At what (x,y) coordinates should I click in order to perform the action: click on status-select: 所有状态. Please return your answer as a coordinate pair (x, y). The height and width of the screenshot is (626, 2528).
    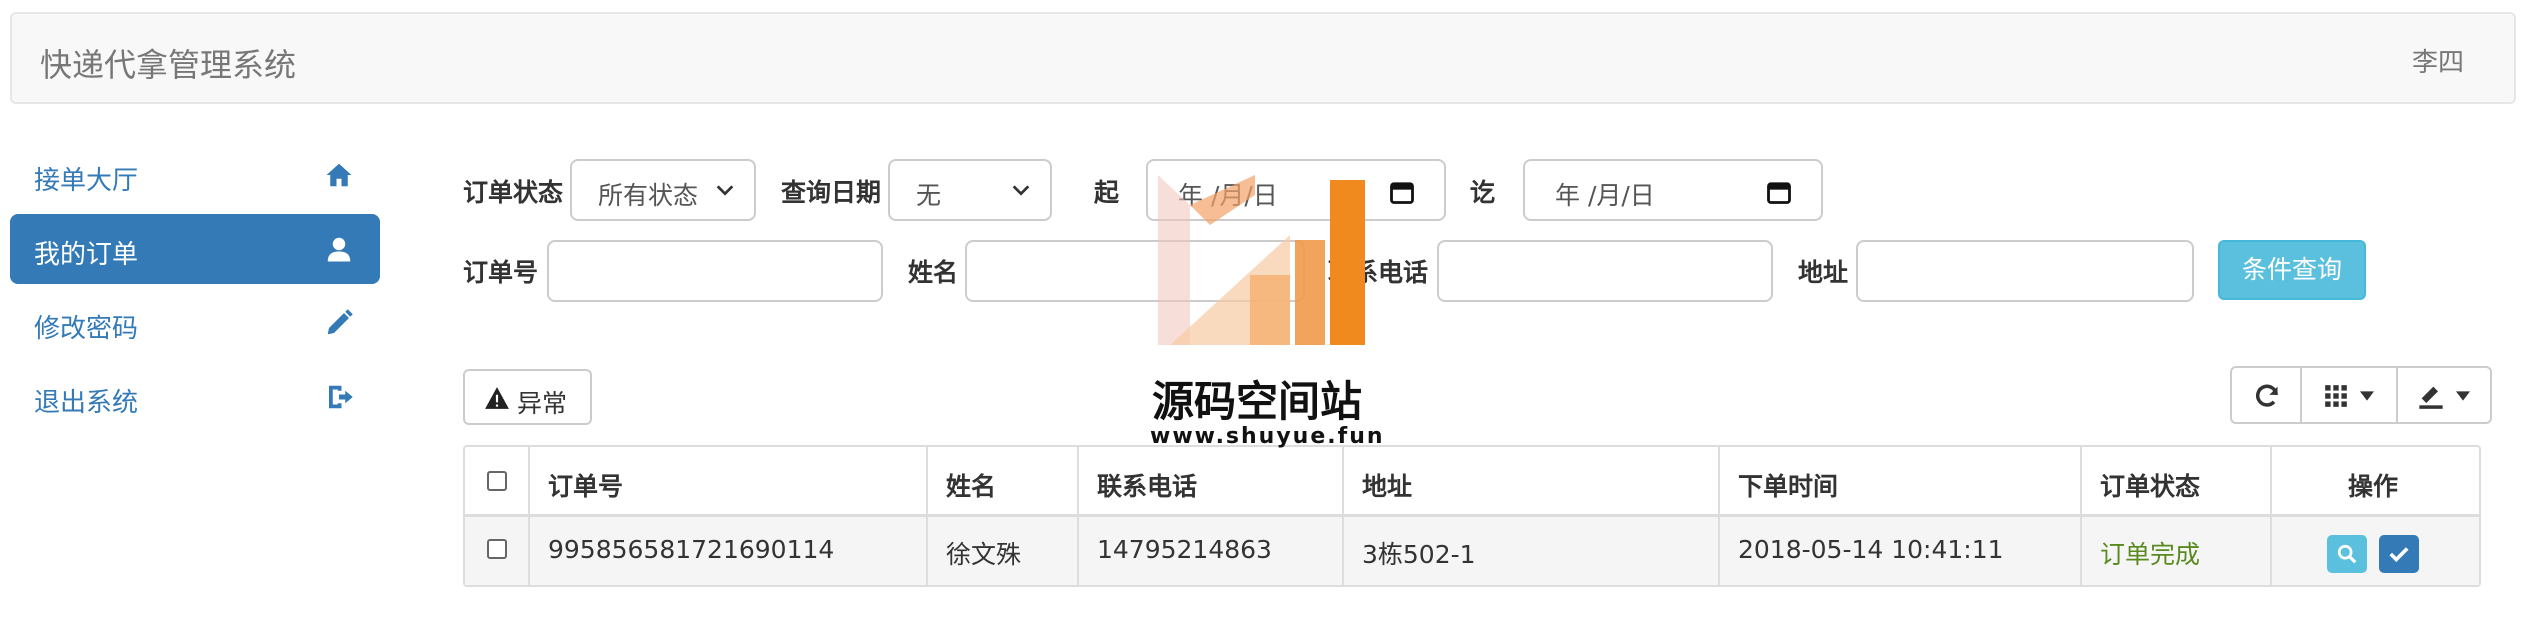
    Looking at the image, I should click on (663, 190).